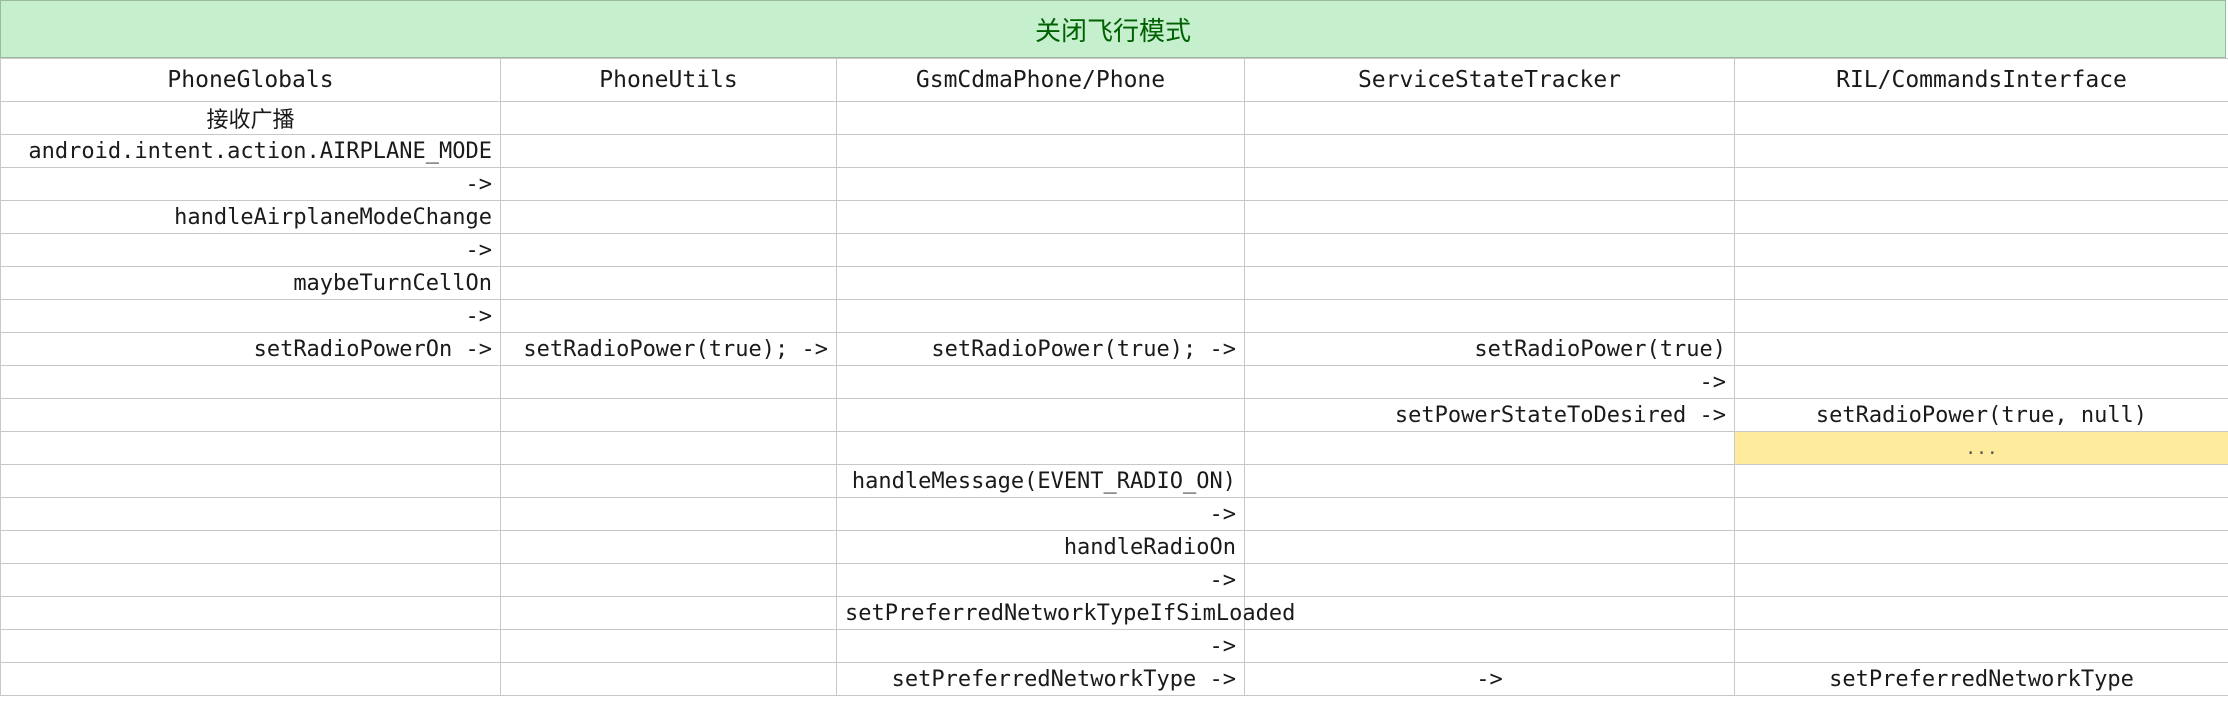  What do you see at coordinates (1040, 679) in the screenshot?
I see `cell-gsmcdmaphone: setPreferredNetworkType ->` at bounding box center [1040, 679].